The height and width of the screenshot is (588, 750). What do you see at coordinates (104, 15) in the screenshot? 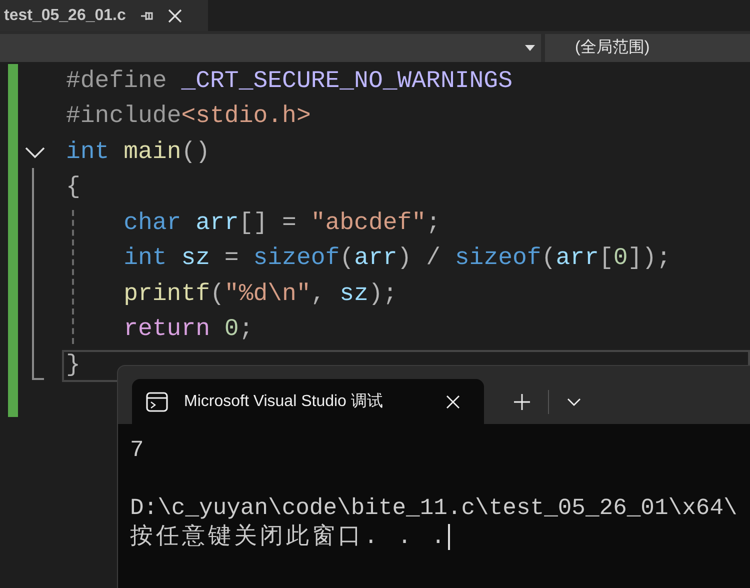
I see `file-tab: test_05_26_01.c` at bounding box center [104, 15].